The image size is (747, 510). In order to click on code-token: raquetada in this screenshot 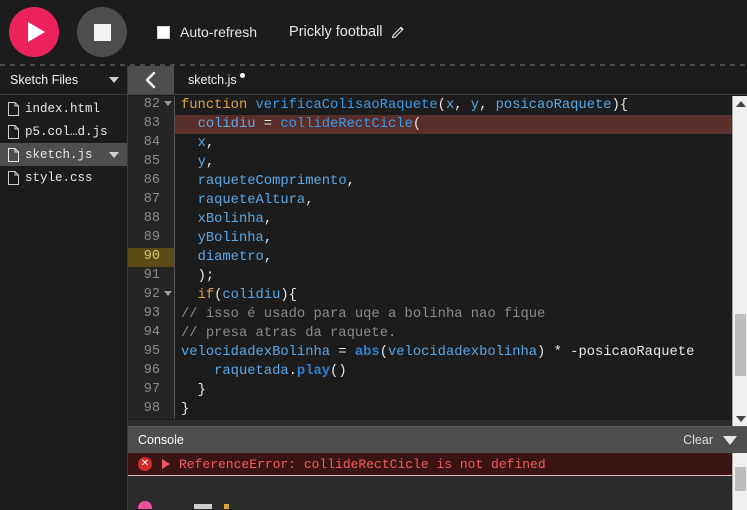, I will do `click(251, 371)`.